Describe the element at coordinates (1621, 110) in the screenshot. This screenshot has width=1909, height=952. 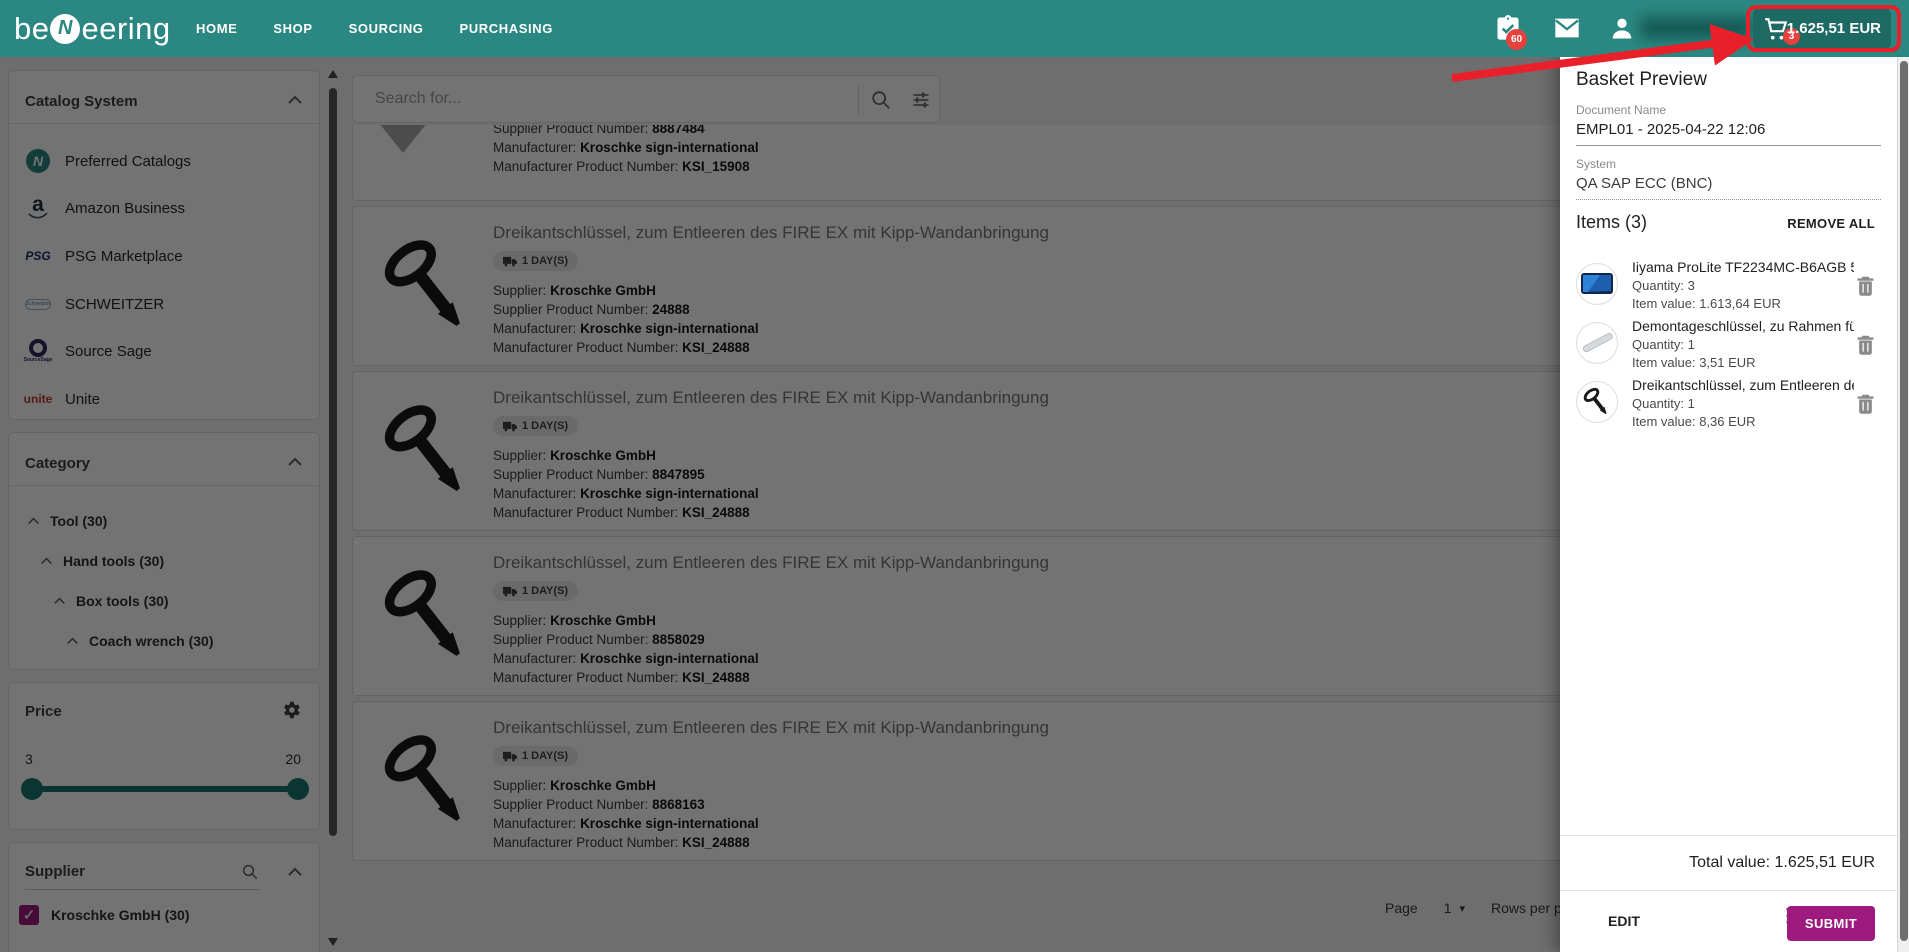
I see `document-name-label: Document Name` at that location.